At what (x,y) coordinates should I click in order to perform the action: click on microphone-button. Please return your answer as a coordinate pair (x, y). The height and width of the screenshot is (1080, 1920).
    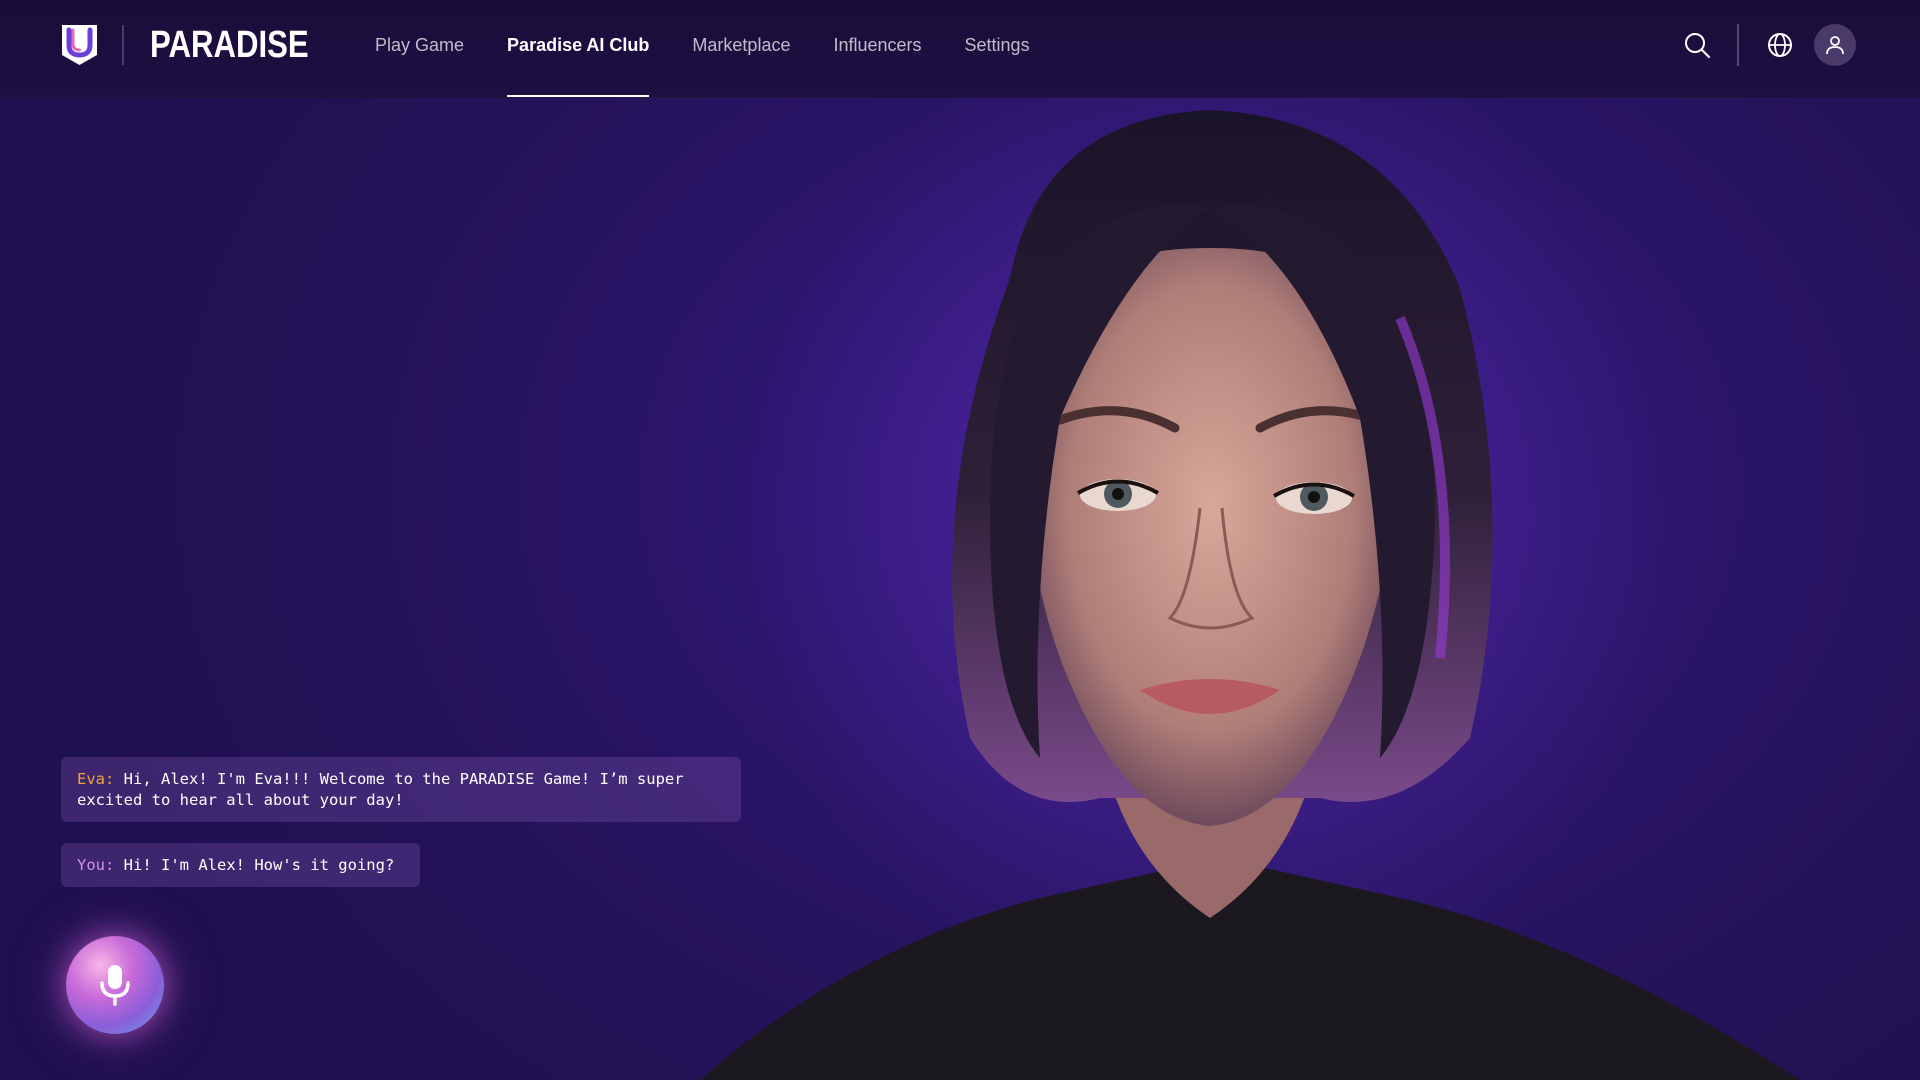
    Looking at the image, I should click on (115, 985).